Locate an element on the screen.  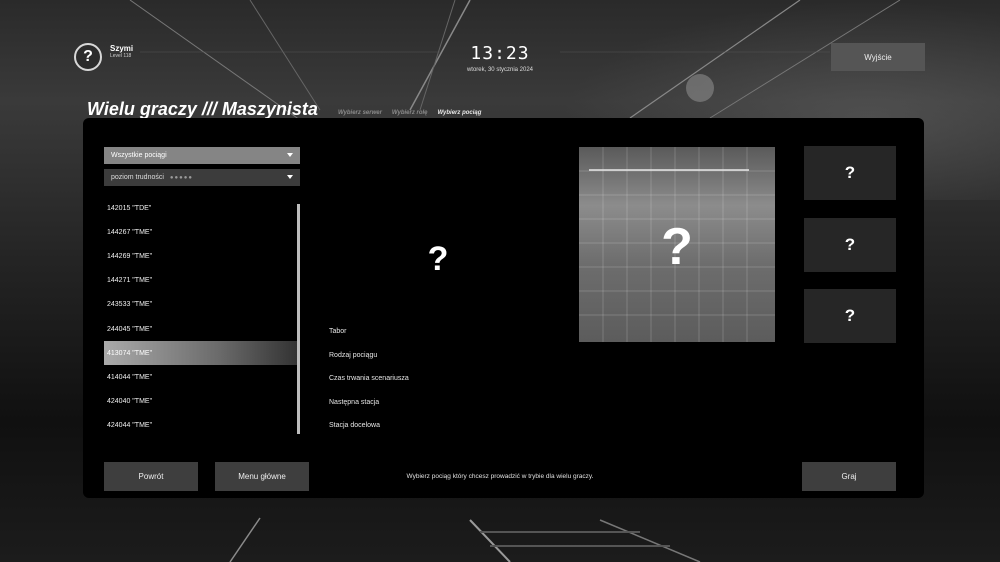
info-label-scenario-duration: Czas trwania scenariusza is located at coordinates (369, 378).